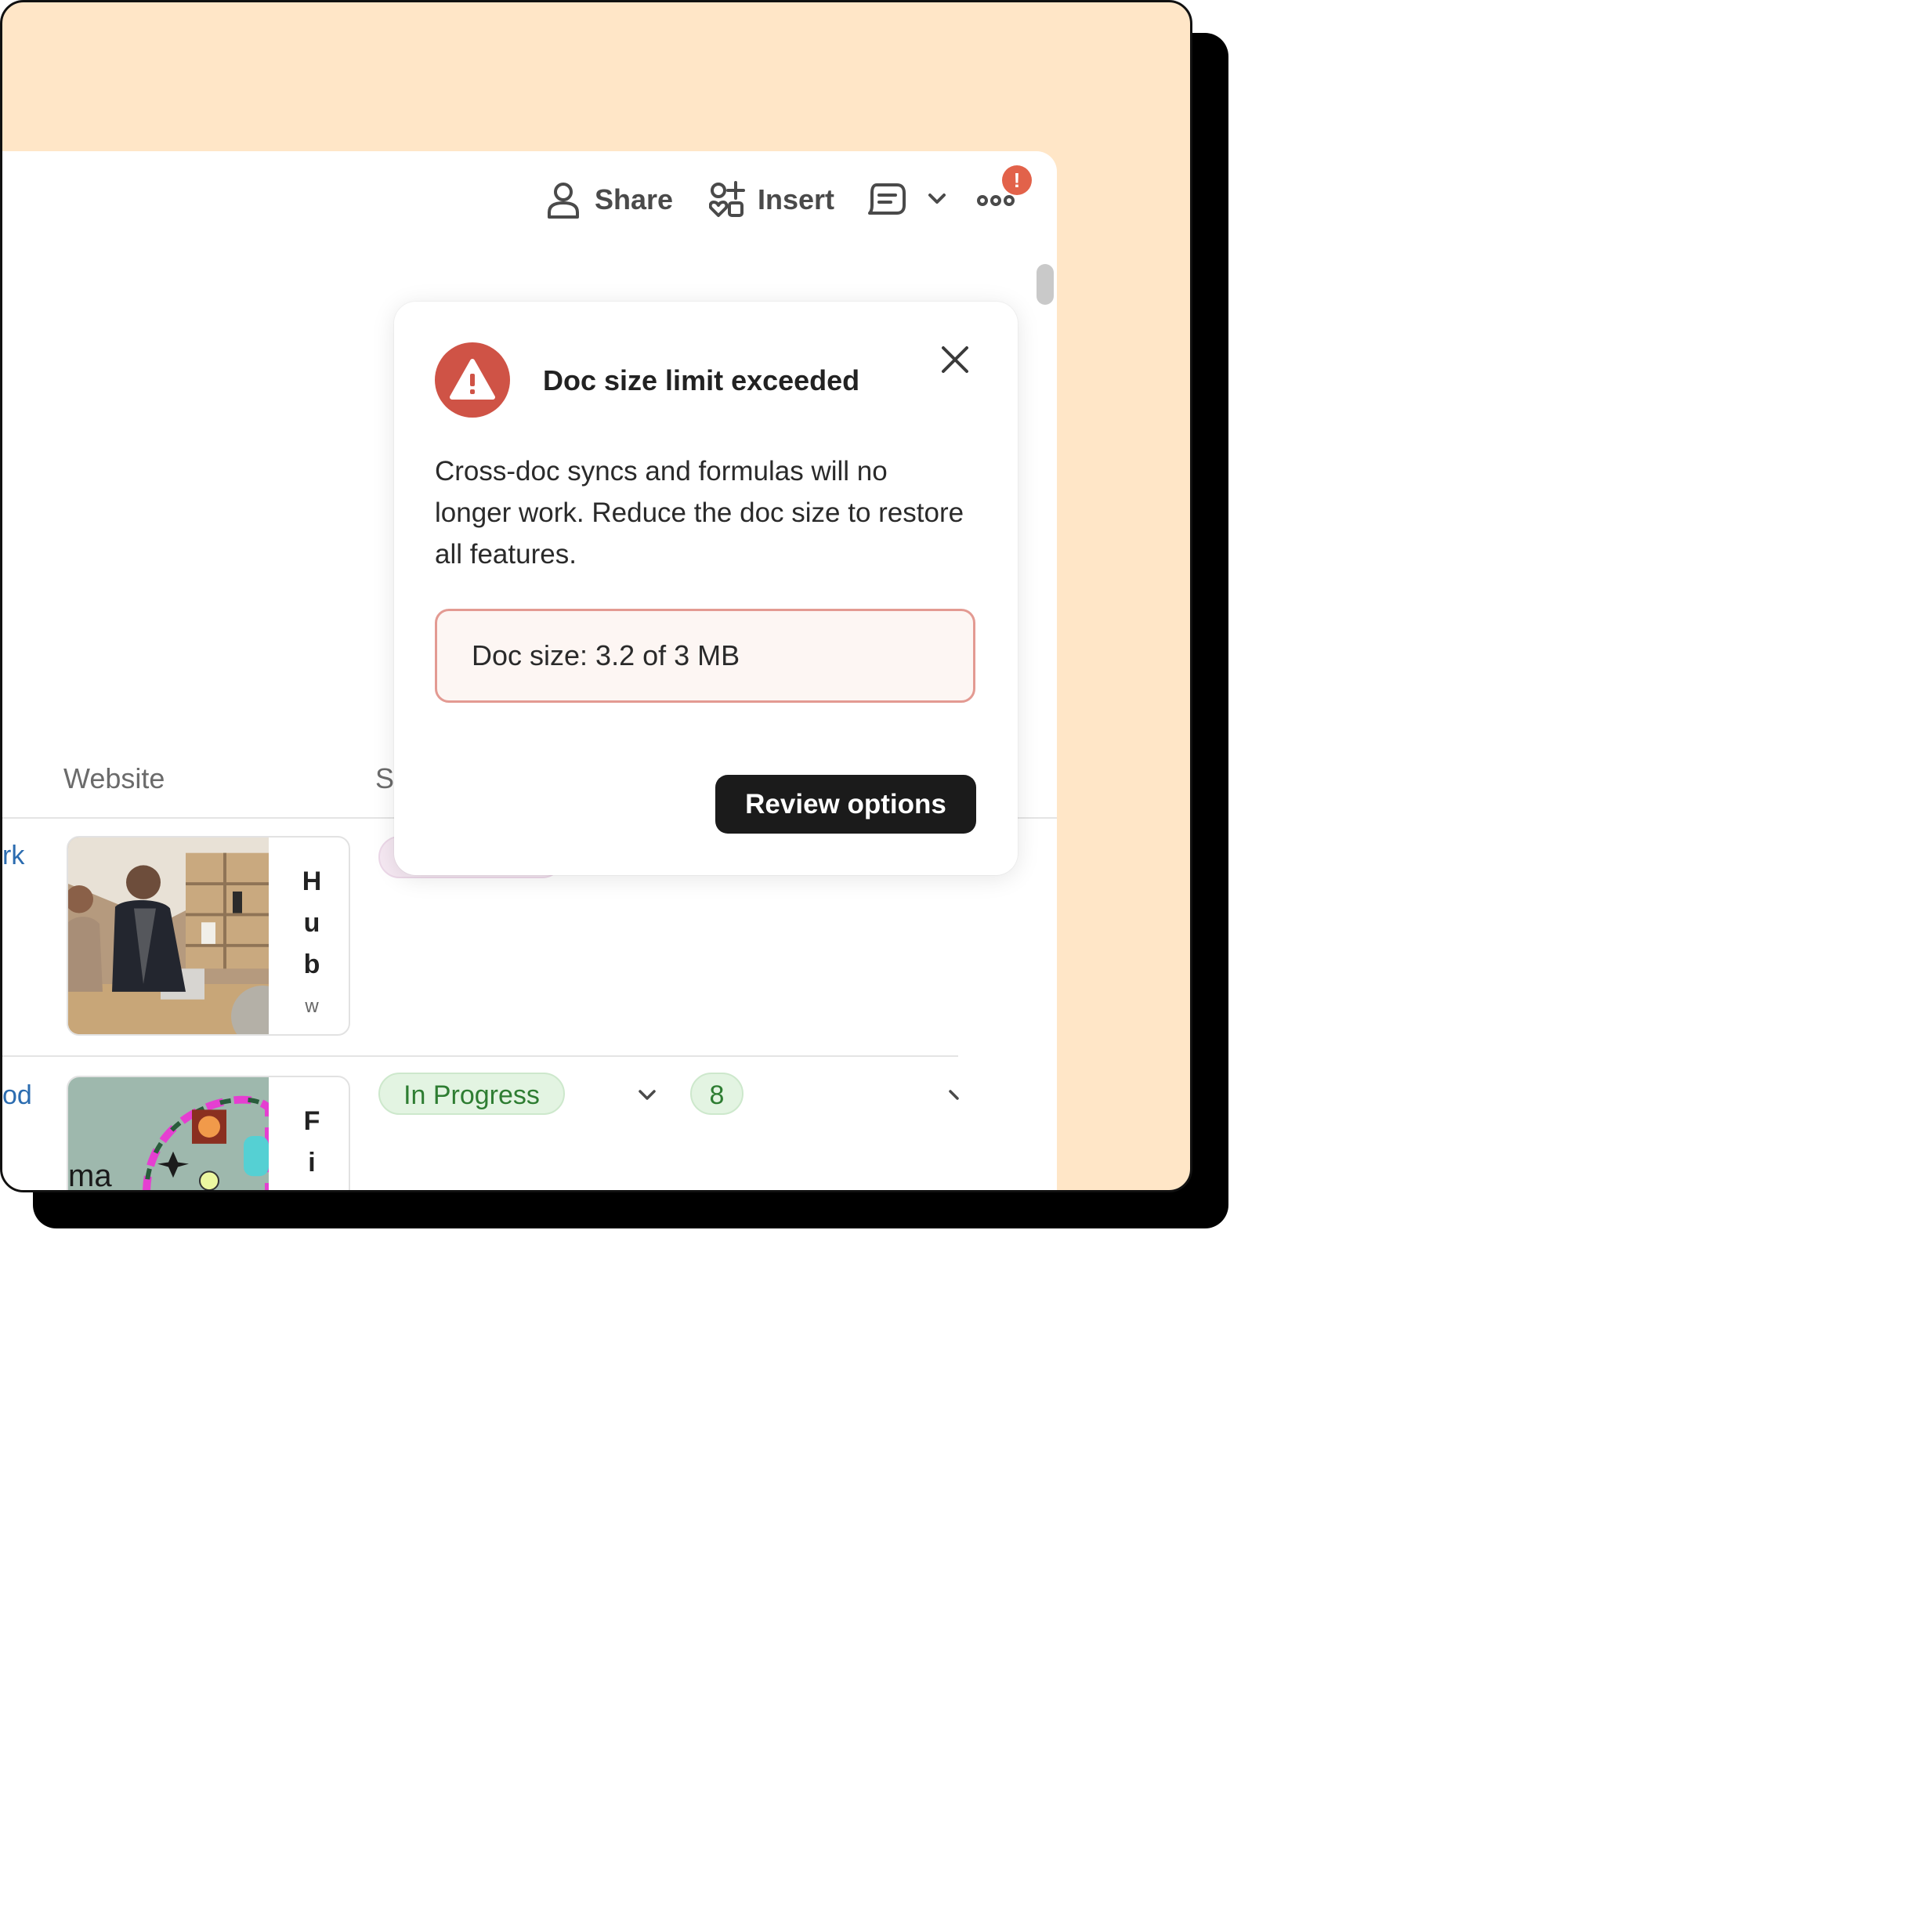 The width and height of the screenshot is (1932, 1932). I want to click on insert-label: Insert, so click(796, 199).